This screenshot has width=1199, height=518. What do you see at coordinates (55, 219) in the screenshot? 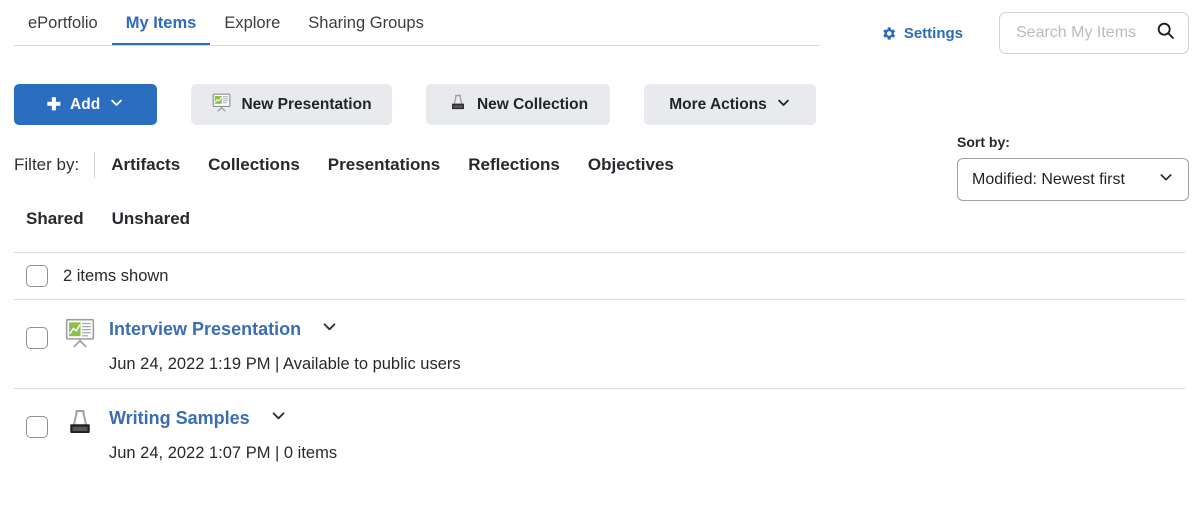
I see `share-filter-shared: Shared` at bounding box center [55, 219].